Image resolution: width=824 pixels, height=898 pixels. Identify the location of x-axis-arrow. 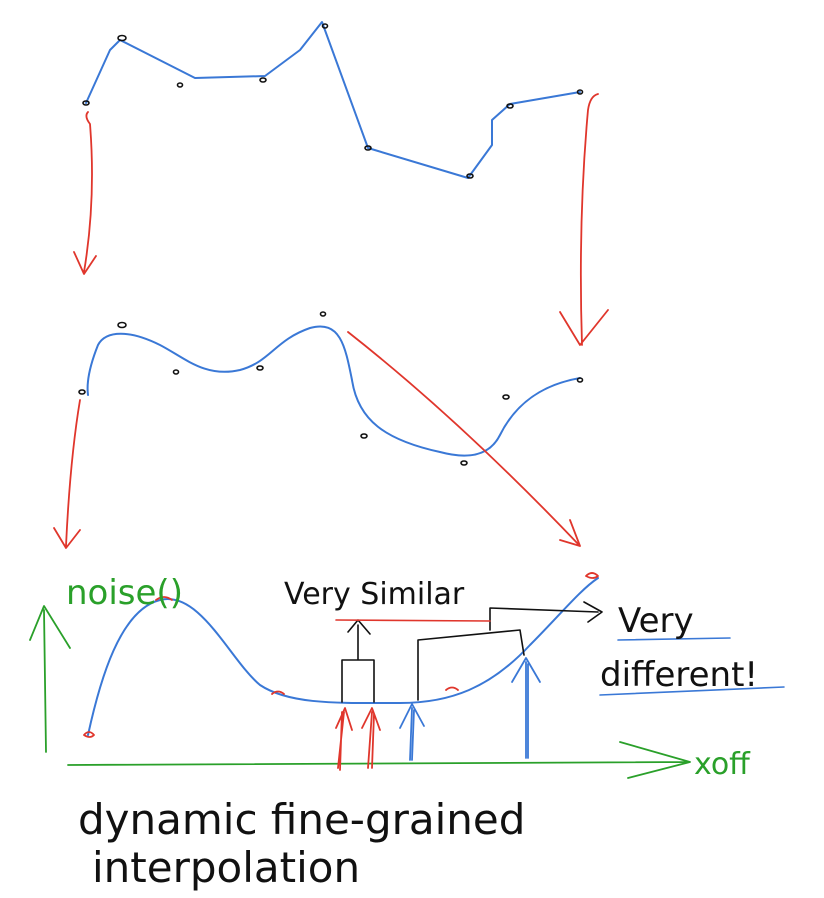
(379, 760).